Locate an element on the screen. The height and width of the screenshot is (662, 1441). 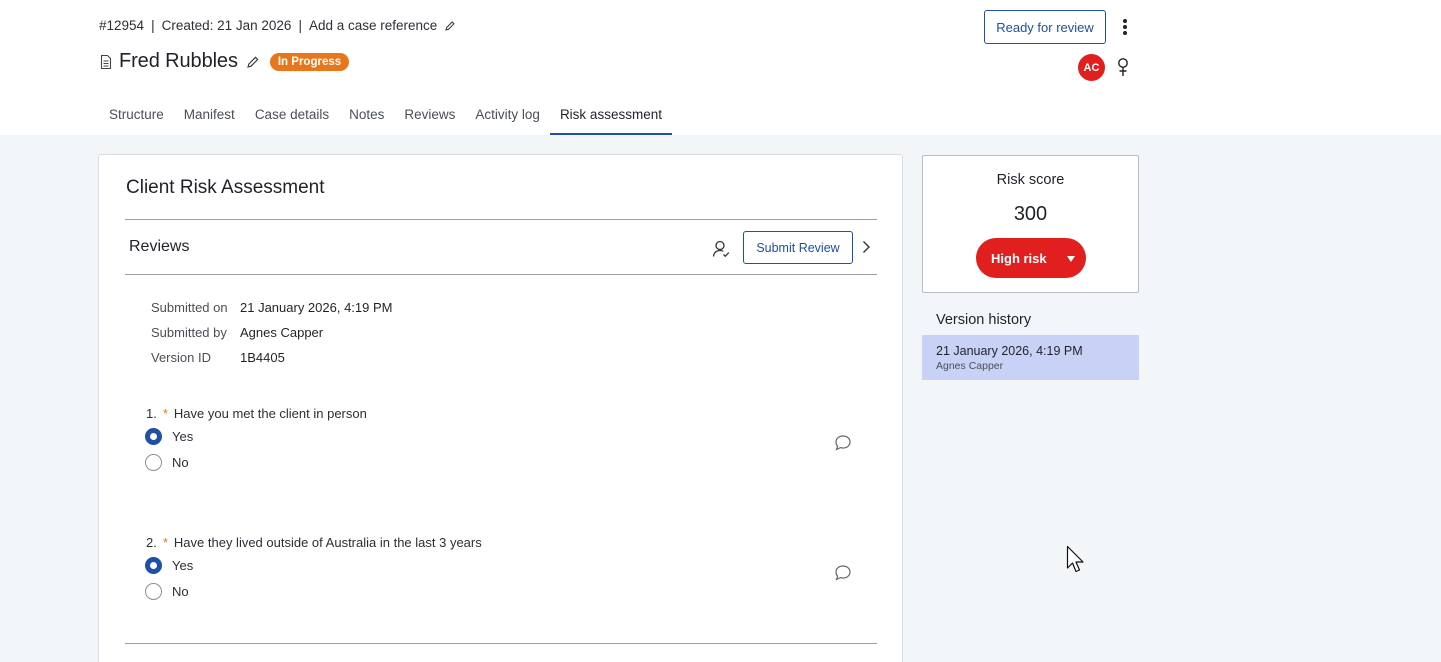
question-label: Have you met the client in person is located at coordinates (270, 413).